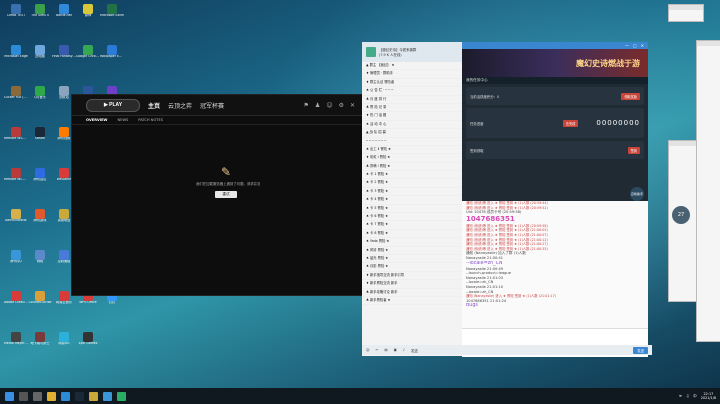 The height and width of the screenshot is (404, 720). I want to click on member-row: ♠ 卡 7 冒险 ★, so click(412, 225).